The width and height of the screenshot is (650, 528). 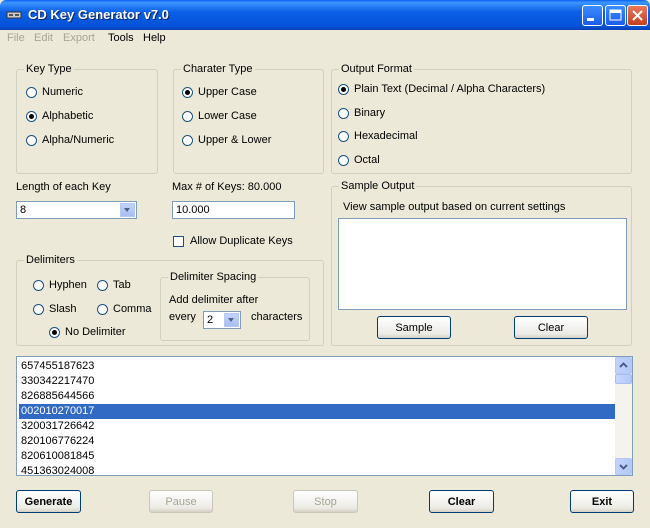 What do you see at coordinates (98, 14) in the screenshot?
I see `window-title: CD Key Generator v7.0` at bounding box center [98, 14].